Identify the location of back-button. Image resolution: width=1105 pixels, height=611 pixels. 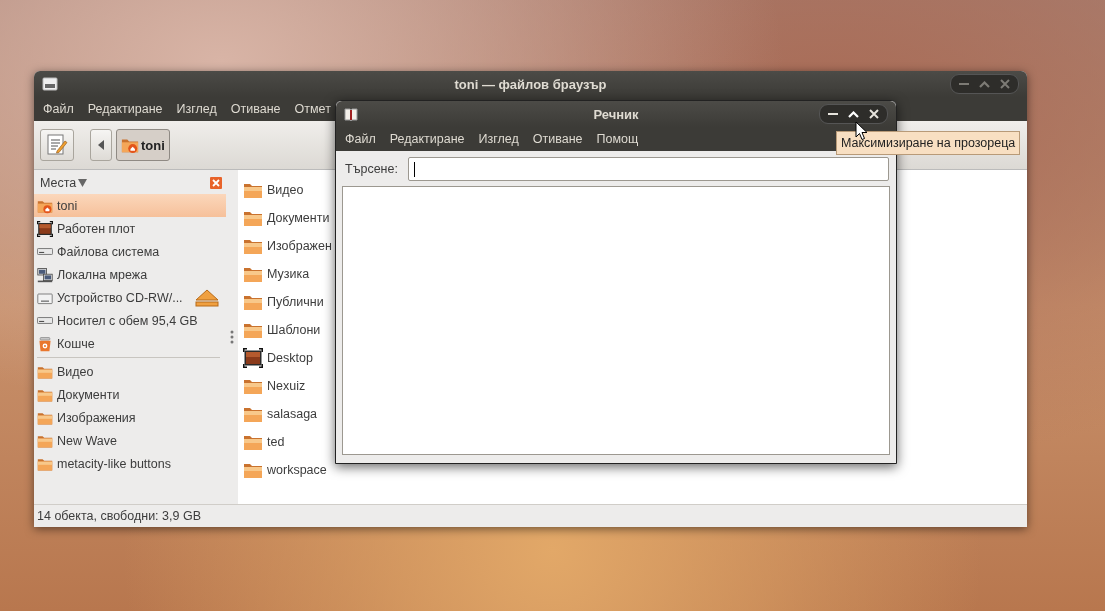
(101, 145).